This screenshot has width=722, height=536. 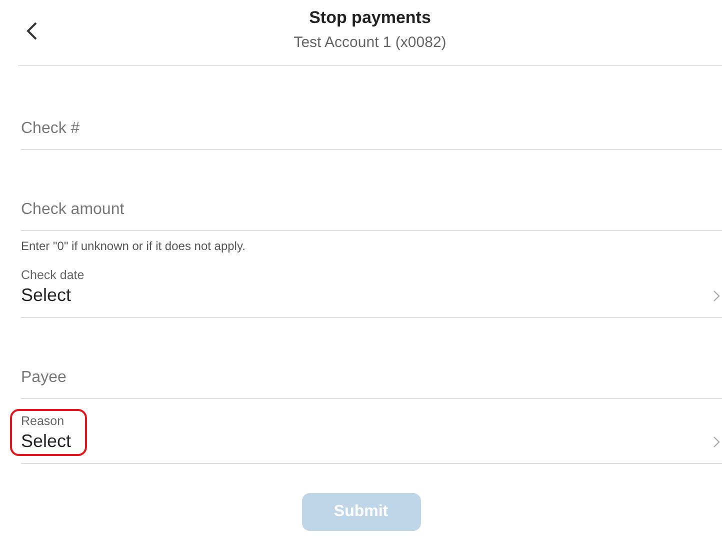 What do you see at coordinates (371, 214) in the screenshot?
I see `input-field: Check amount` at bounding box center [371, 214].